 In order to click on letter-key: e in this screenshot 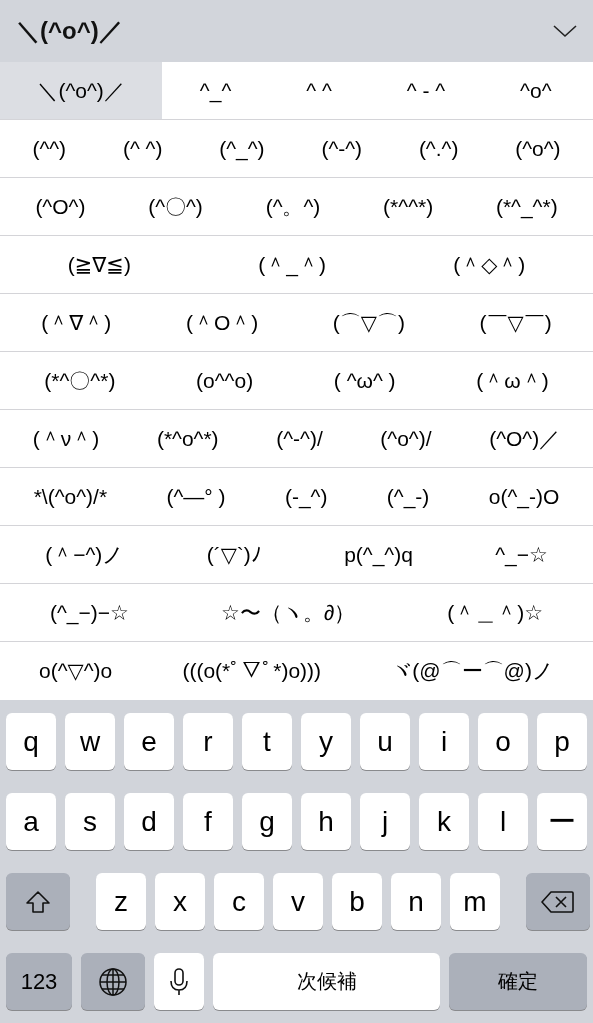, I will do `click(149, 741)`.